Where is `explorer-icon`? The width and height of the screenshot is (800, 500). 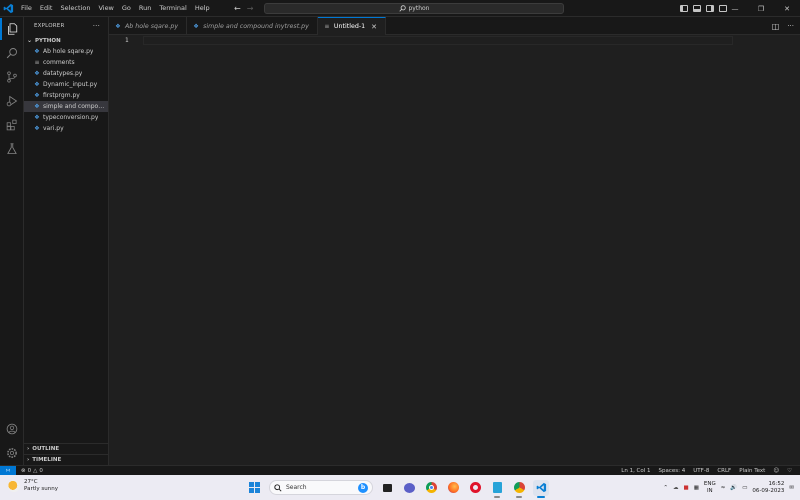
explorer-icon is located at coordinates (12, 29).